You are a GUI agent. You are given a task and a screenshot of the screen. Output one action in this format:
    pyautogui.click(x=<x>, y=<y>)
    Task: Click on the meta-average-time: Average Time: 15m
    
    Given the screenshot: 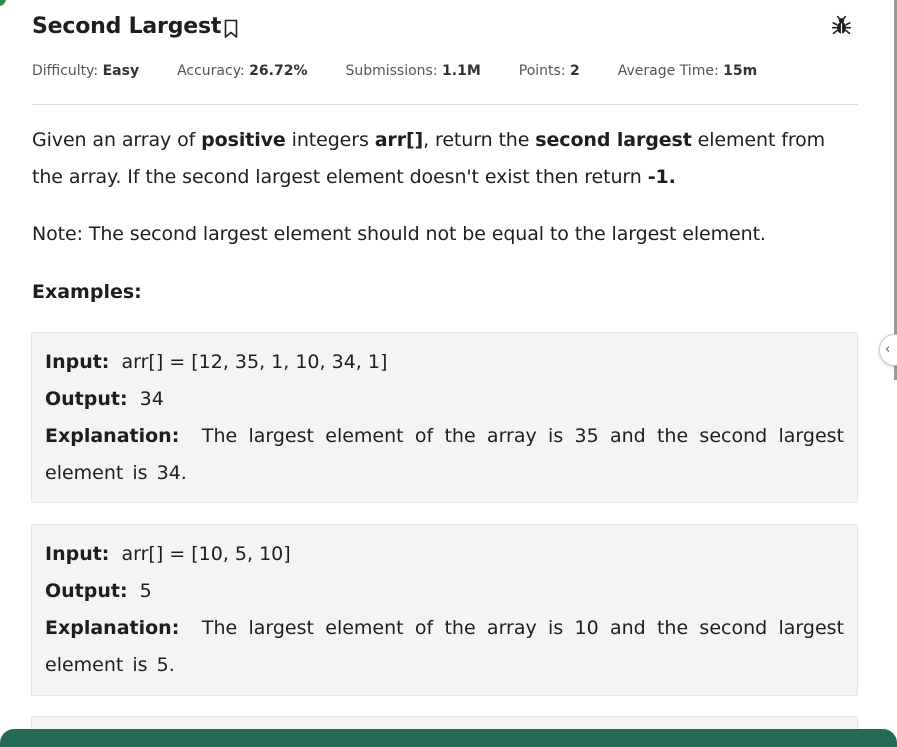 What is the action you would take?
    pyautogui.click(x=687, y=71)
    